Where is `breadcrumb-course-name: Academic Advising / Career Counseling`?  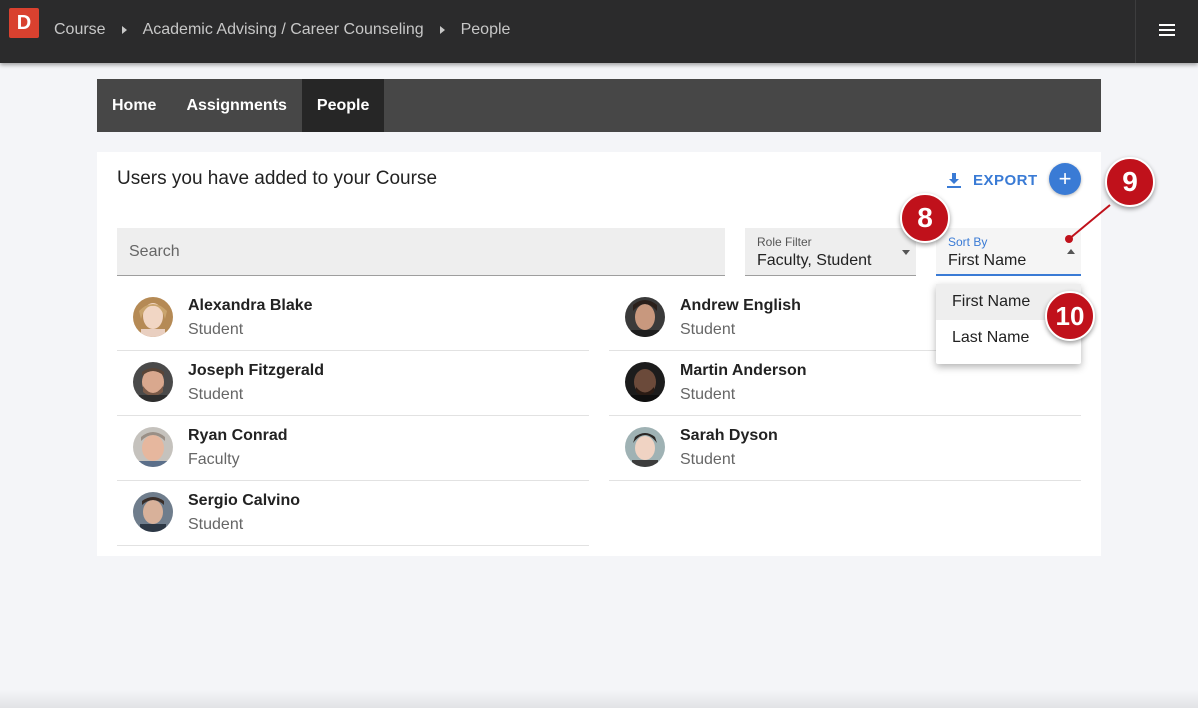
breadcrumb-course-name: Academic Advising / Career Counseling is located at coordinates (283, 30).